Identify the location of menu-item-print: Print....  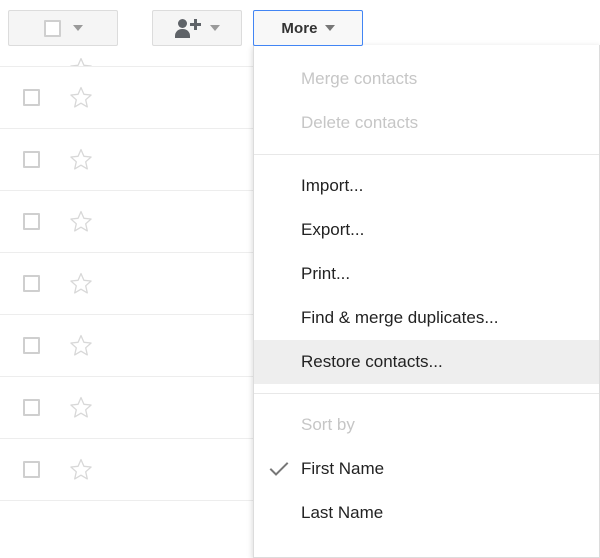
(426, 274).